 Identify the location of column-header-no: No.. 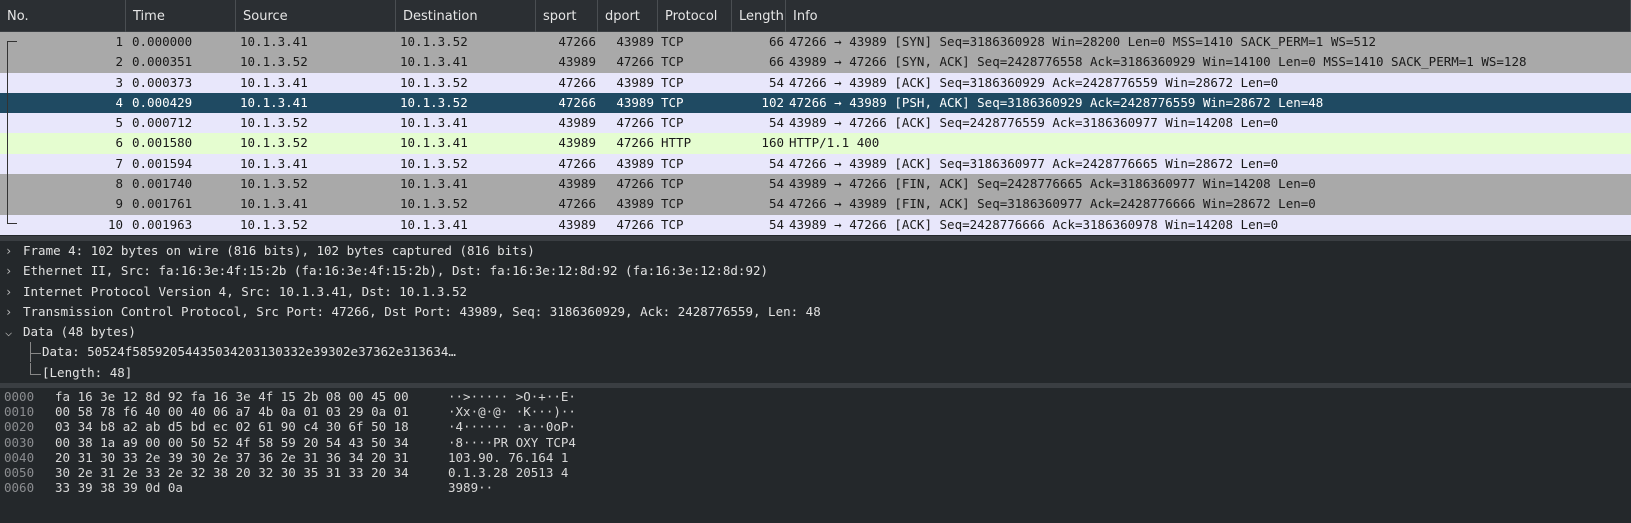
(63, 16).